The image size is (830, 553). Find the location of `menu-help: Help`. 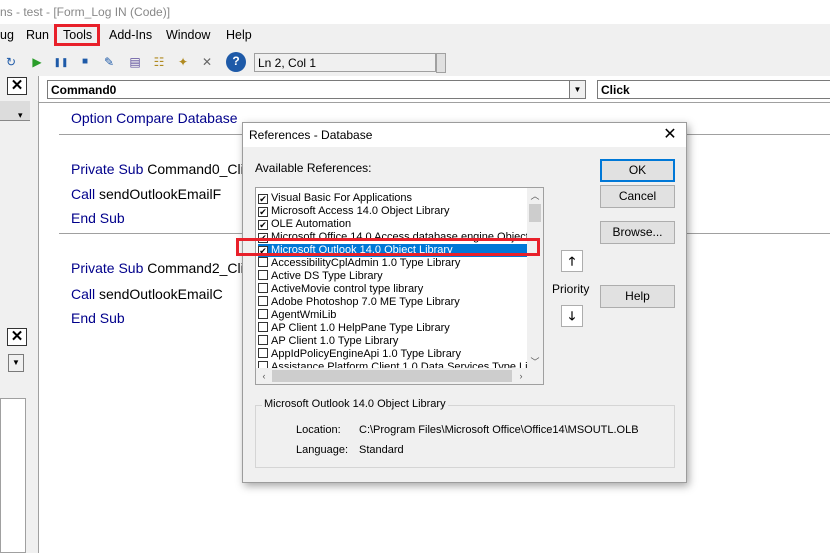

menu-help: Help is located at coordinates (239, 35).